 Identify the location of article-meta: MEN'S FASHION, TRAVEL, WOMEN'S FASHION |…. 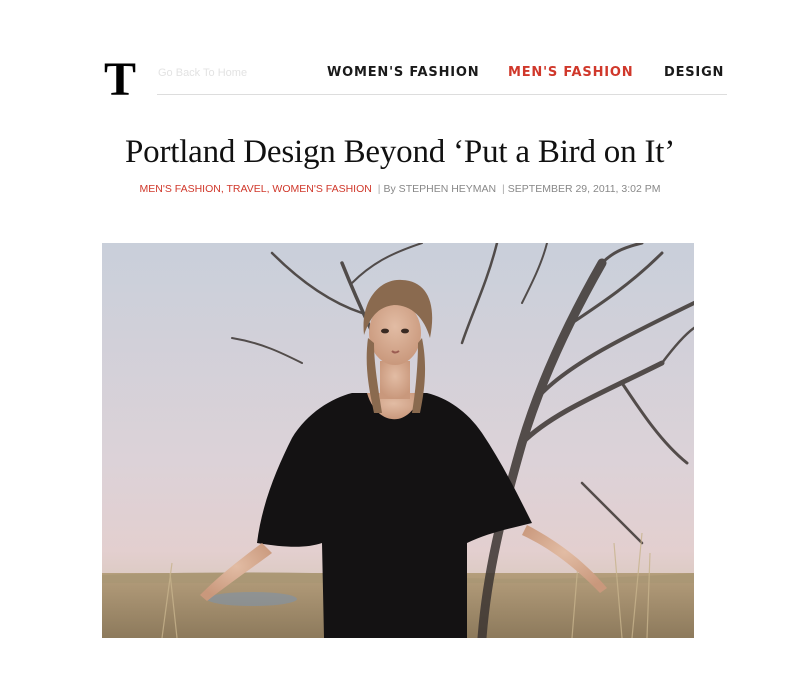
(400, 189).